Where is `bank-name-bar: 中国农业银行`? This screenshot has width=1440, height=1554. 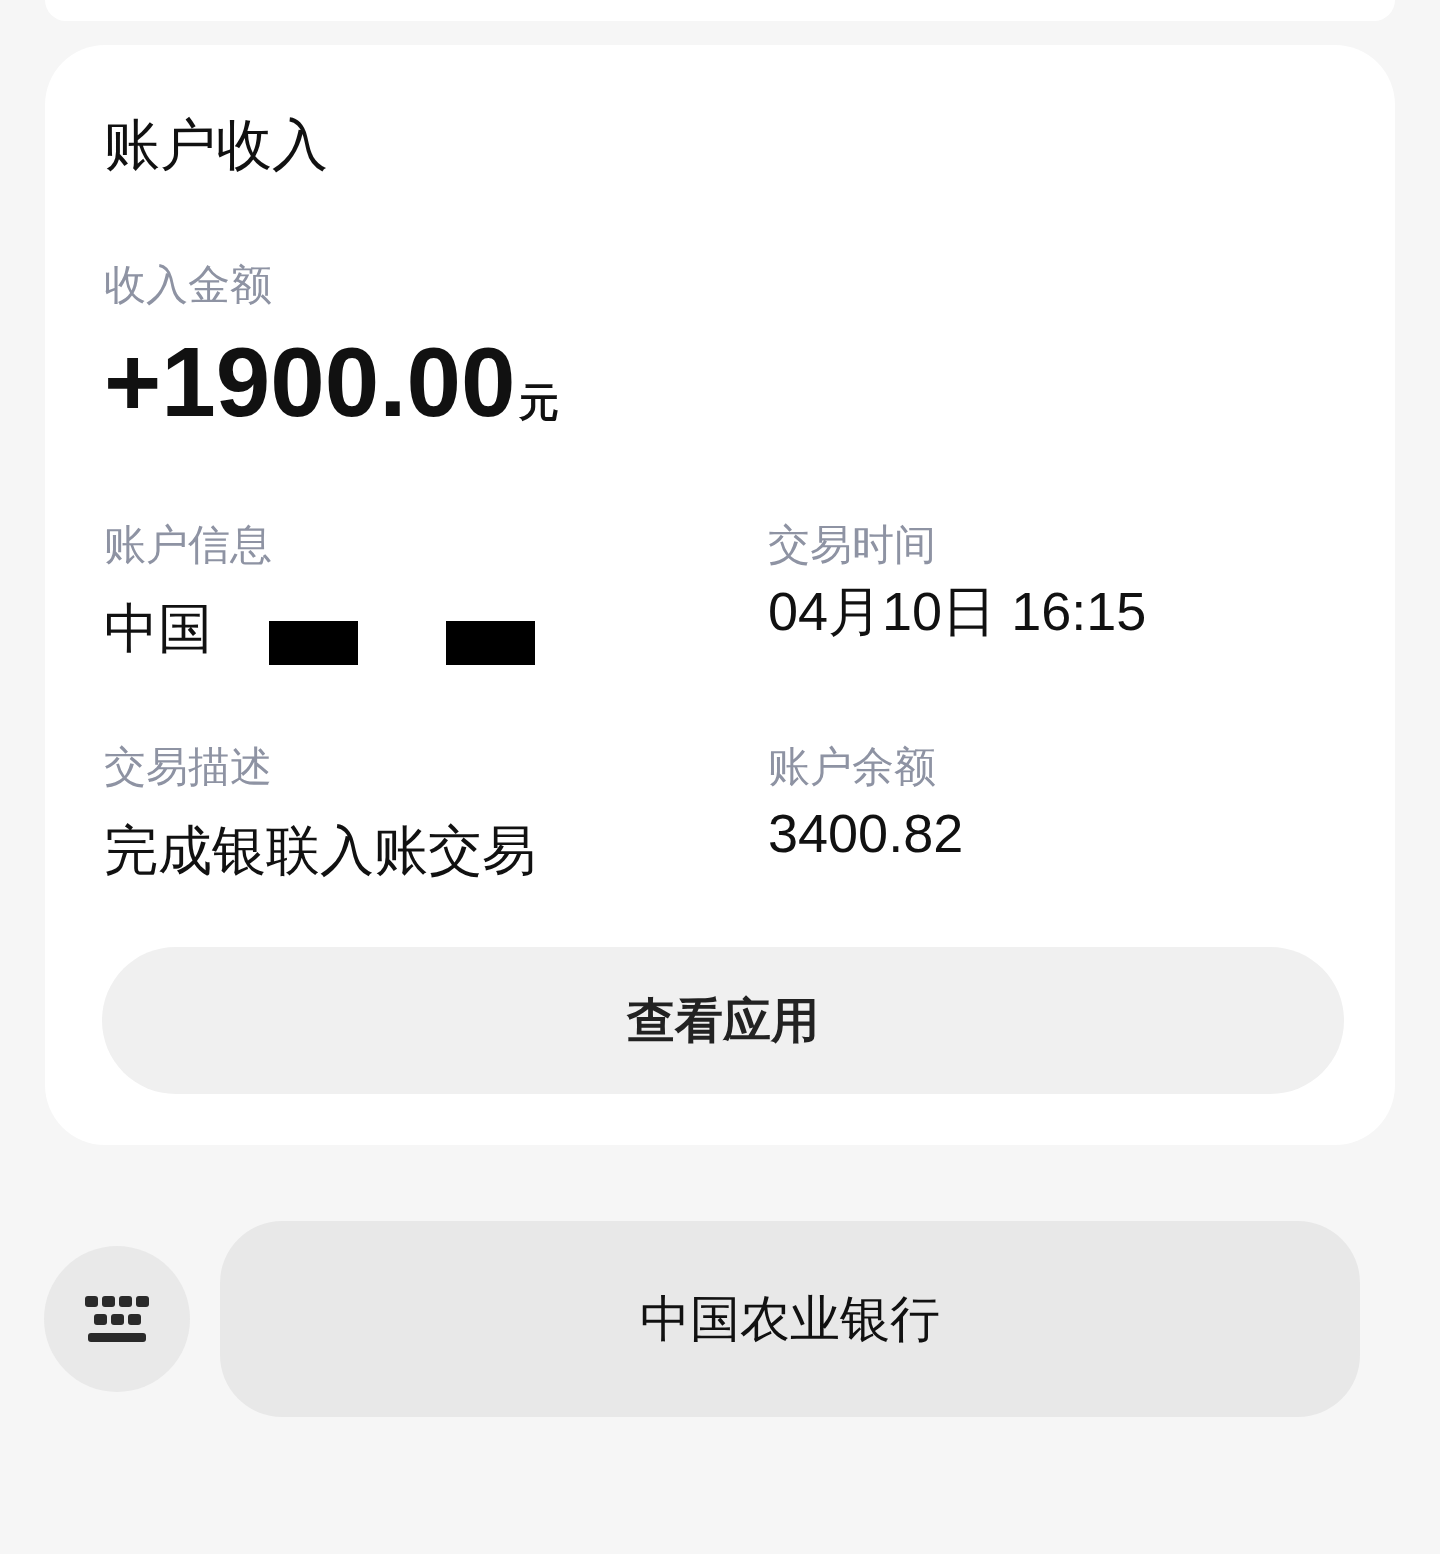
bank-name-bar: 中国农业银行 is located at coordinates (790, 1319).